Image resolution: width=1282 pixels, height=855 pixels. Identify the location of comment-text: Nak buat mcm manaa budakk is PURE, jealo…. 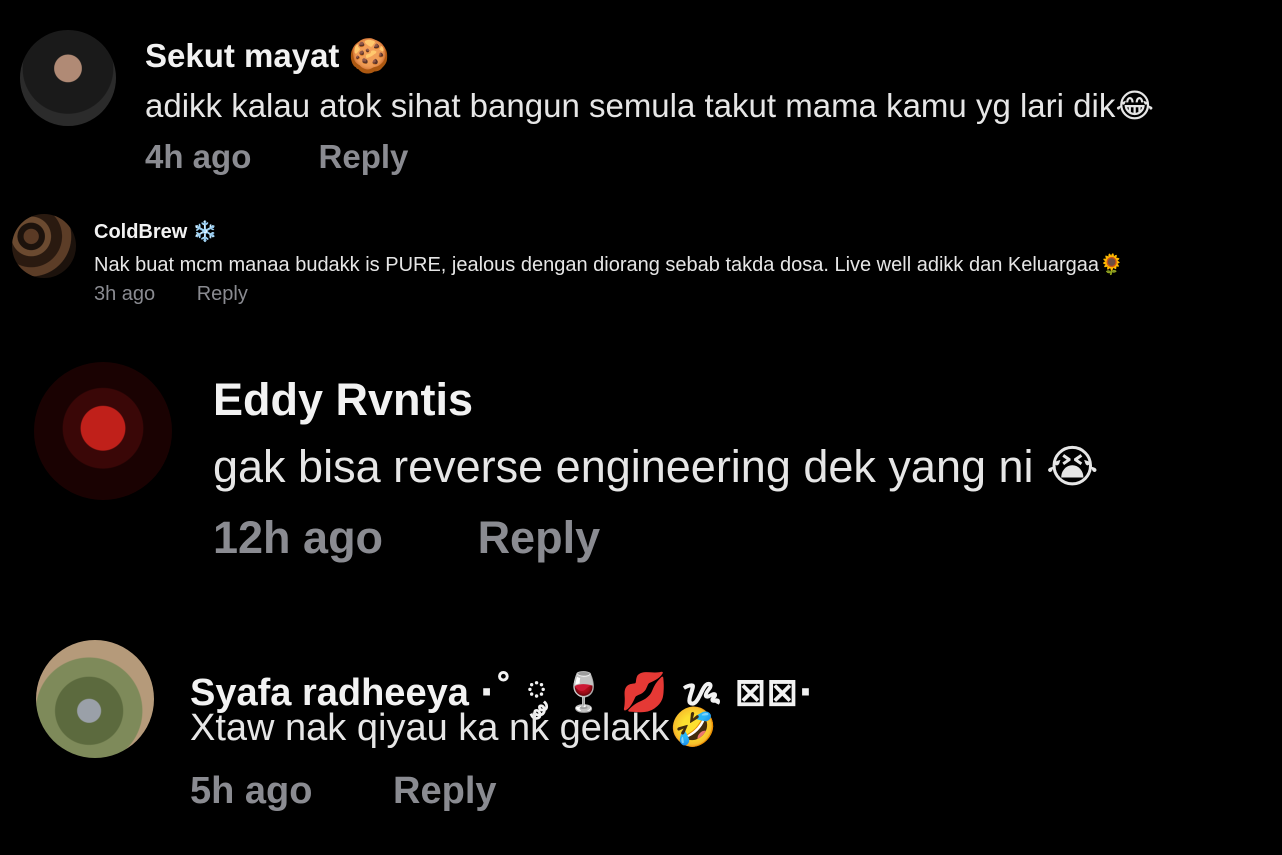
(609, 265).